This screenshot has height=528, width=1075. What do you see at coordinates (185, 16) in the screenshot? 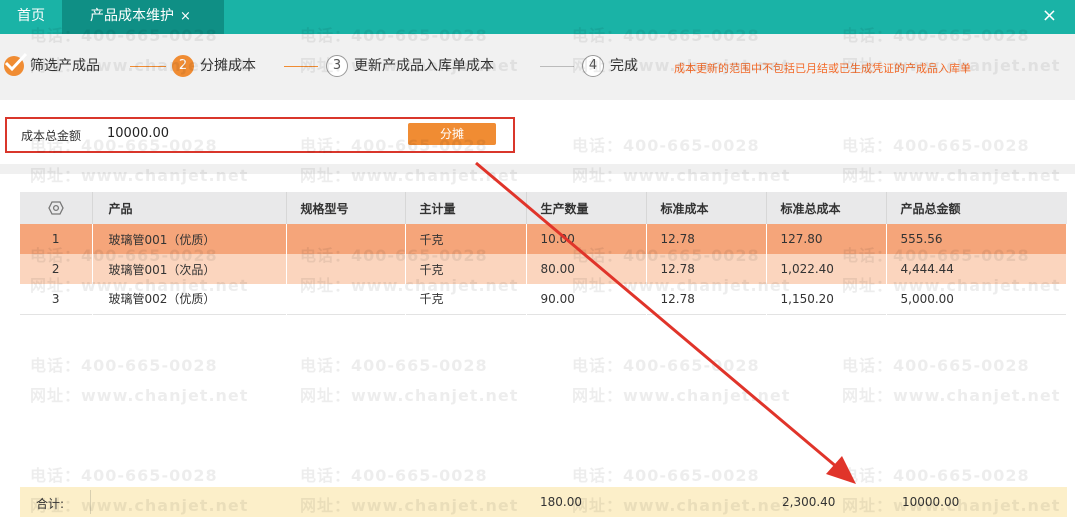
I see `tab-close-icon: ×` at bounding box center [185, 16].